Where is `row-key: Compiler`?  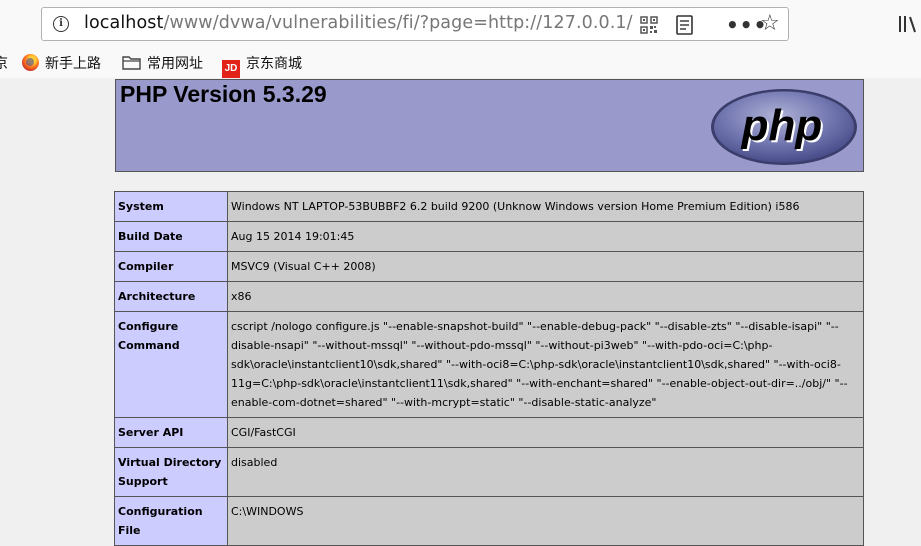 row-key: Compiler is located at coordinates (171, 266).